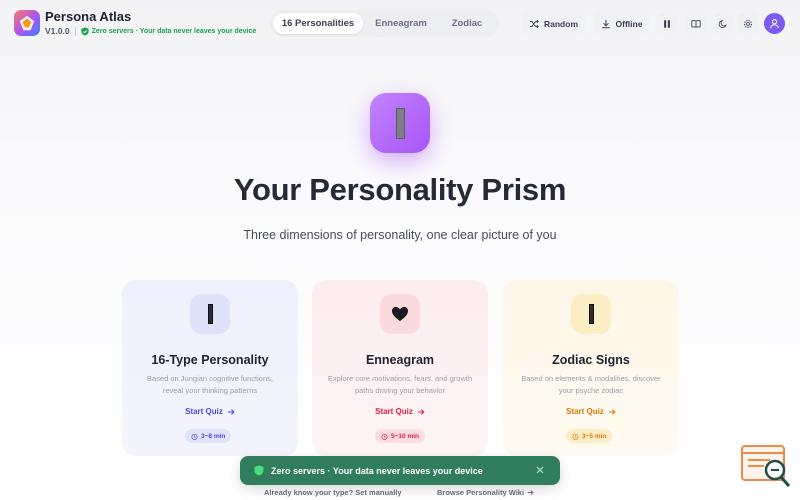  What do you see at coordinates (591, 360) in the screenshot?
I see `card-title: Zodiac Signs` at bounding box center [591, 360].